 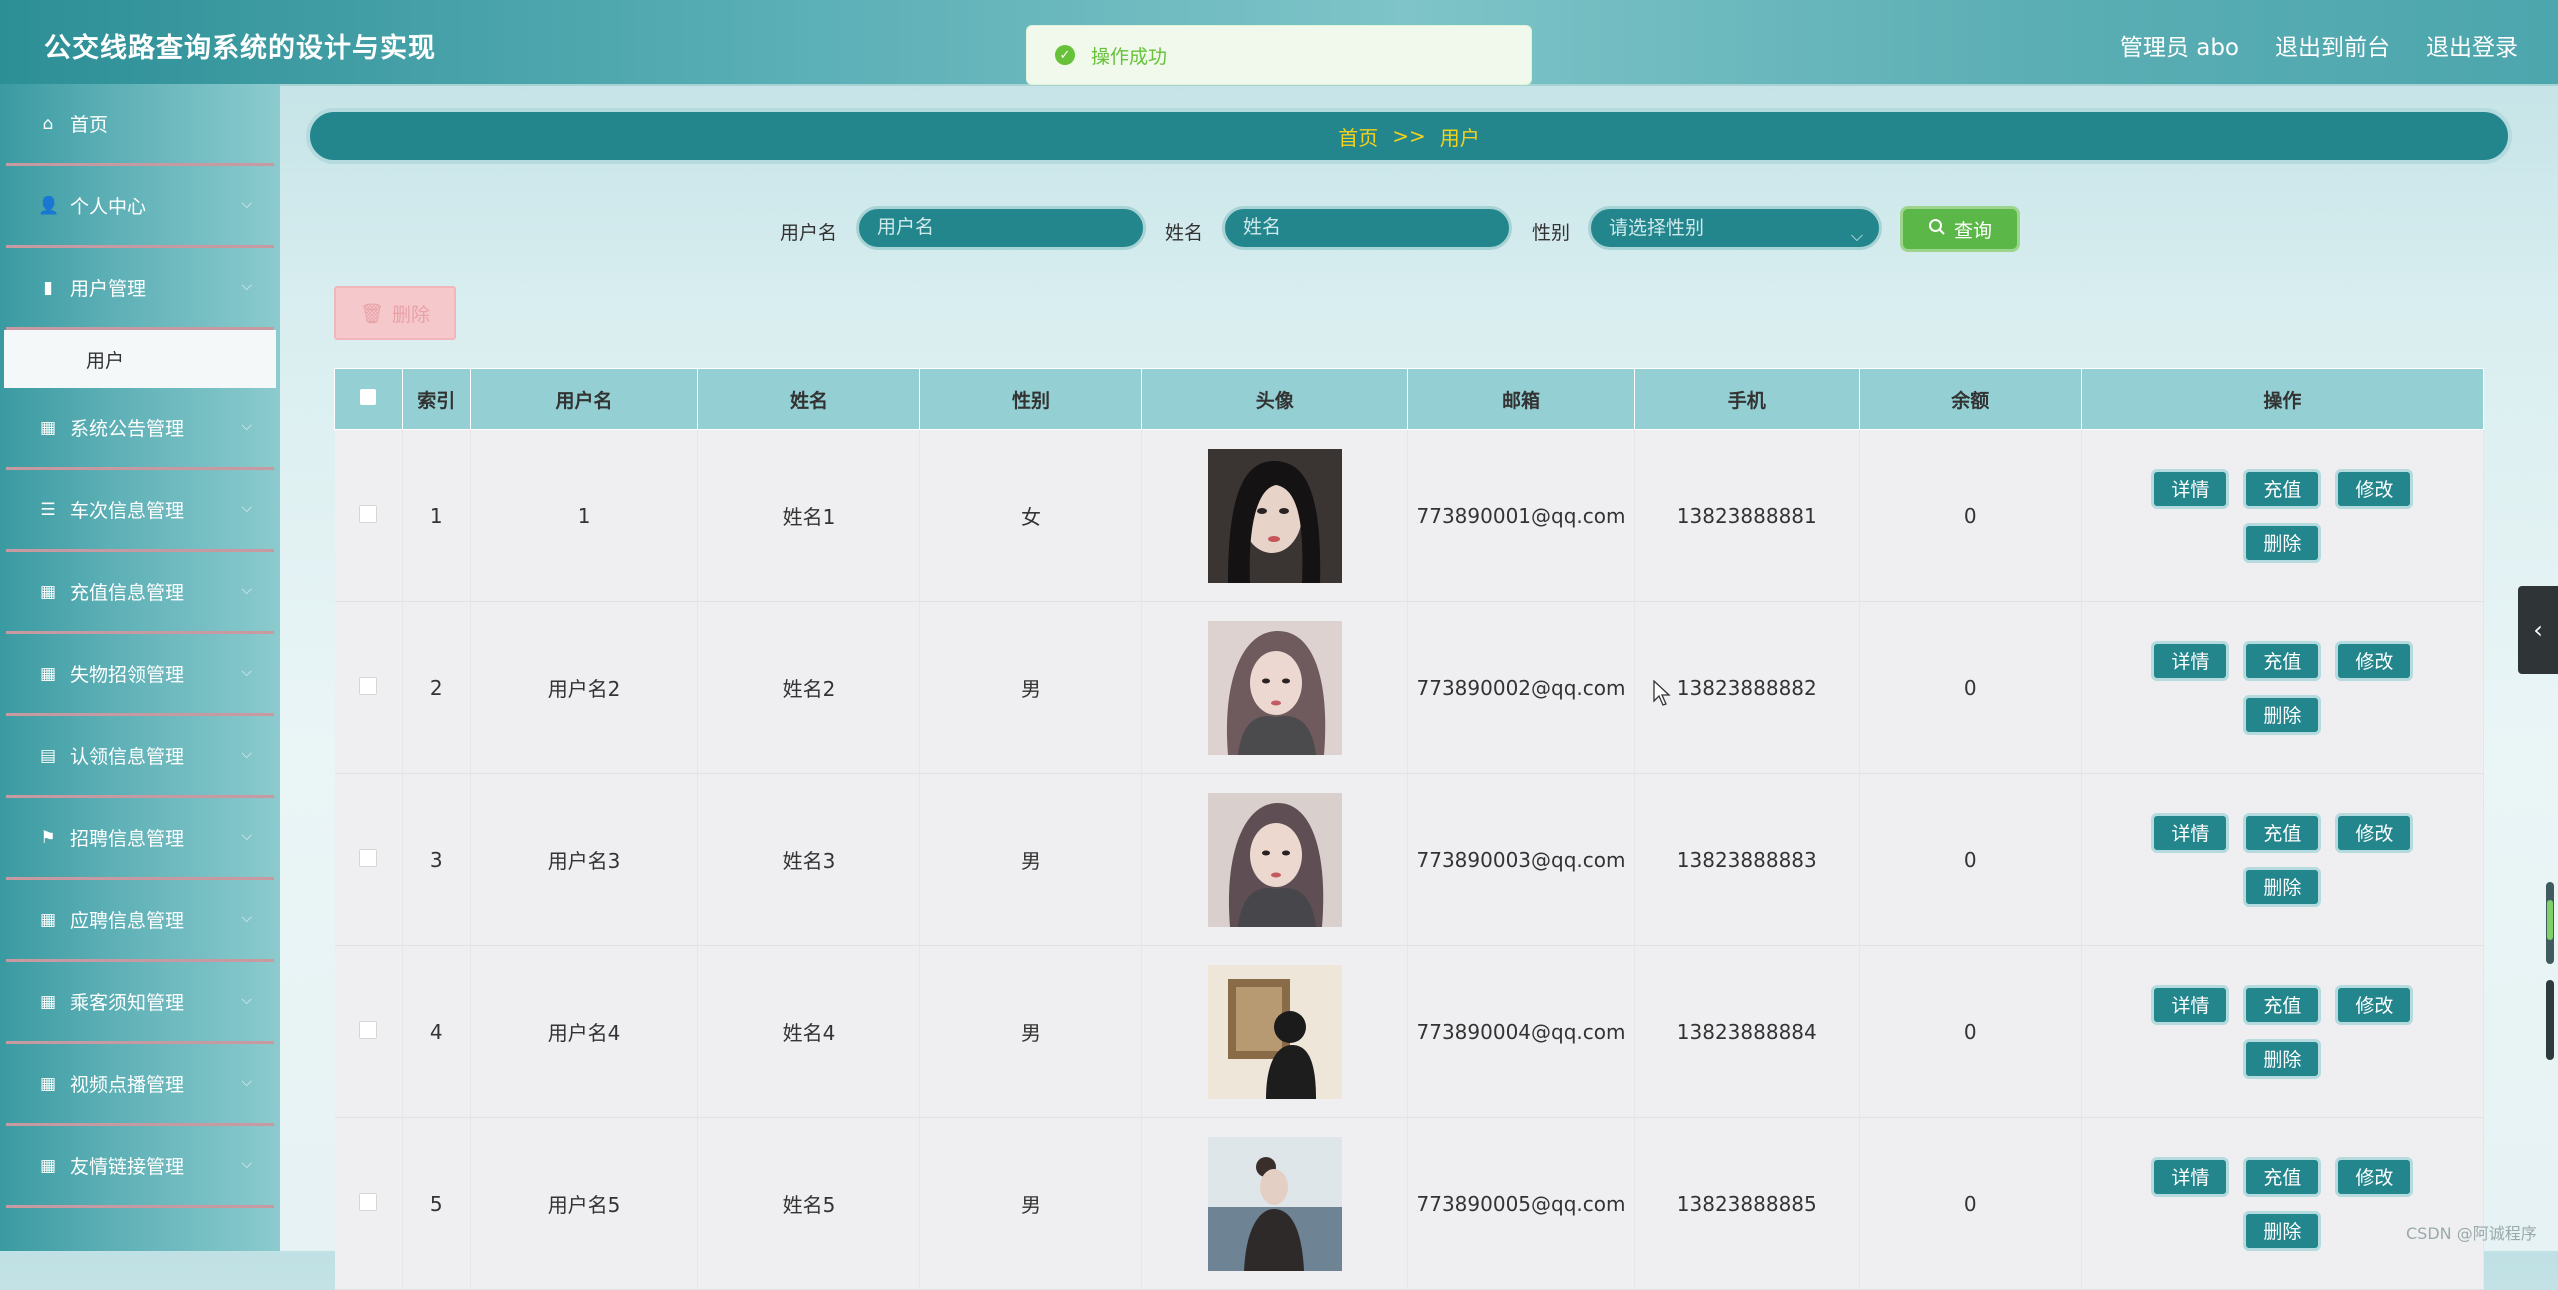 I want to click on column-header: 邮箱, so click(x=1521, y=399).